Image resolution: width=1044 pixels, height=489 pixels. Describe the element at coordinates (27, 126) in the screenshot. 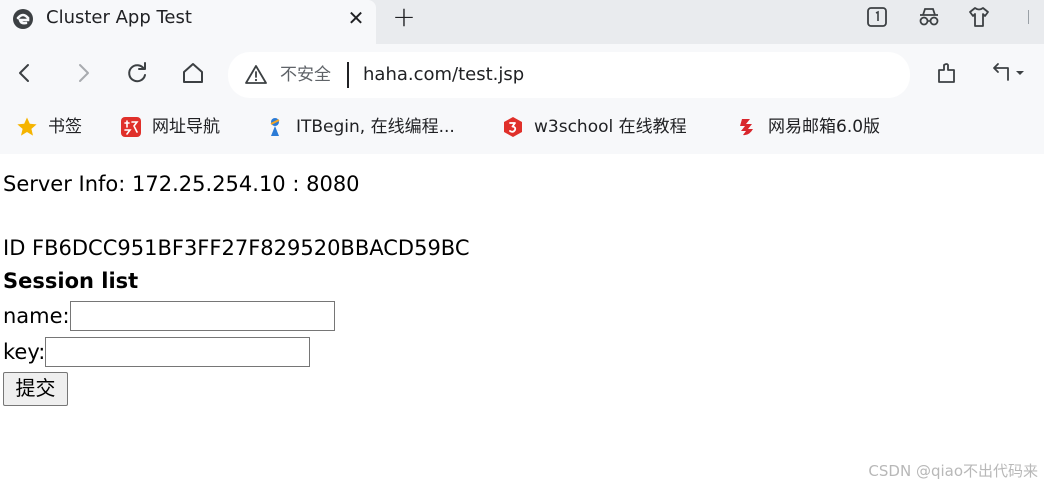

I see `star-icon` at that location.